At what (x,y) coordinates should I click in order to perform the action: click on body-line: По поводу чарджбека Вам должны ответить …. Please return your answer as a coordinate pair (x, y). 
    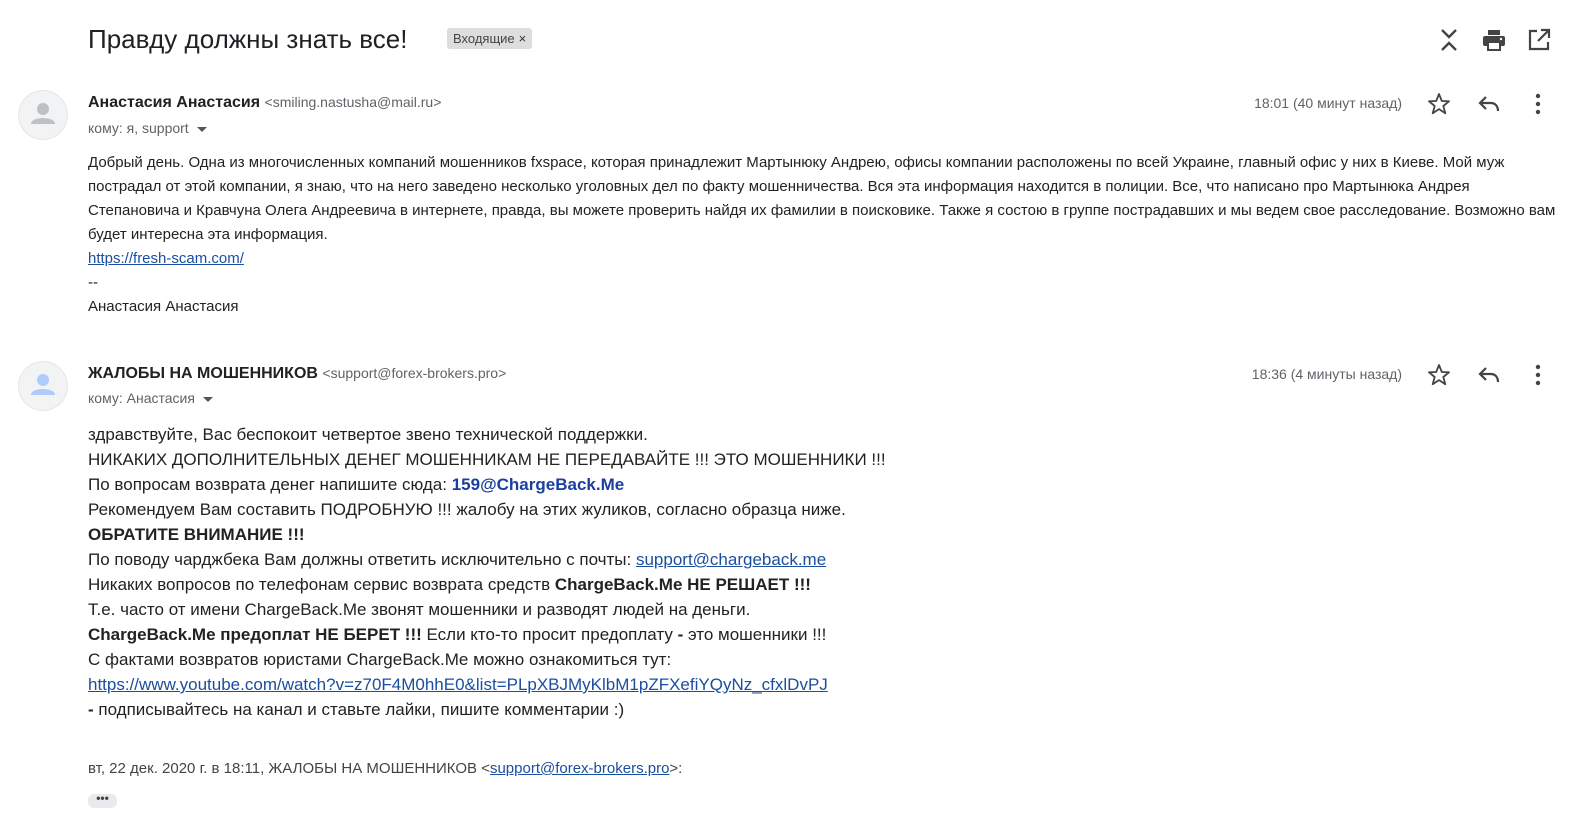
    Looking at the image, I should click on (487, 559).